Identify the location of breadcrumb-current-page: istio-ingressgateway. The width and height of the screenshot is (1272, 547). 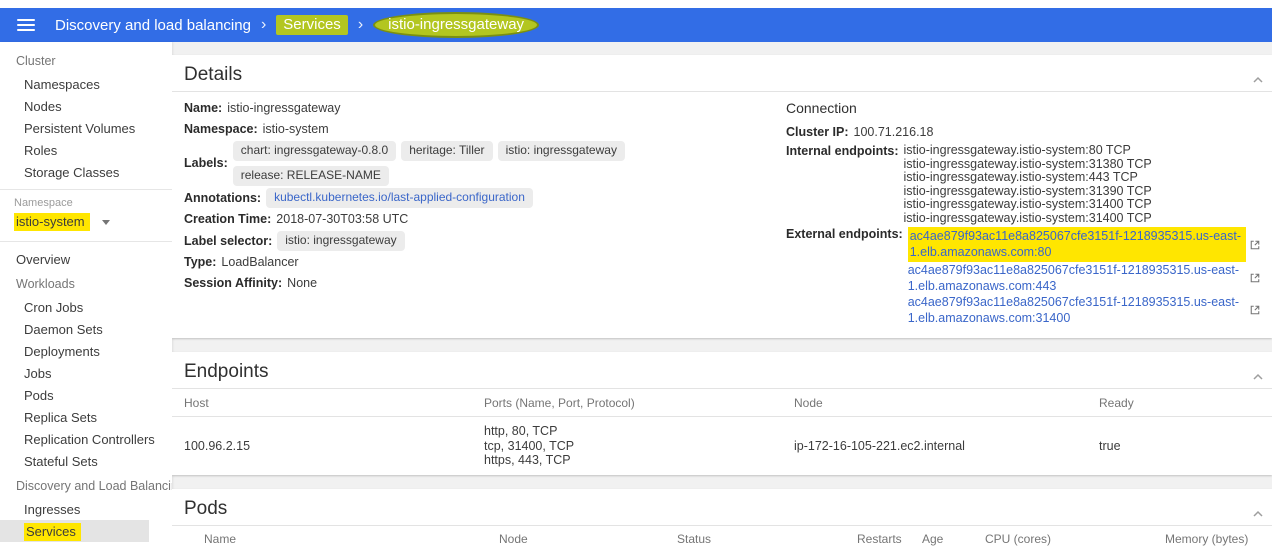
(456, 25).